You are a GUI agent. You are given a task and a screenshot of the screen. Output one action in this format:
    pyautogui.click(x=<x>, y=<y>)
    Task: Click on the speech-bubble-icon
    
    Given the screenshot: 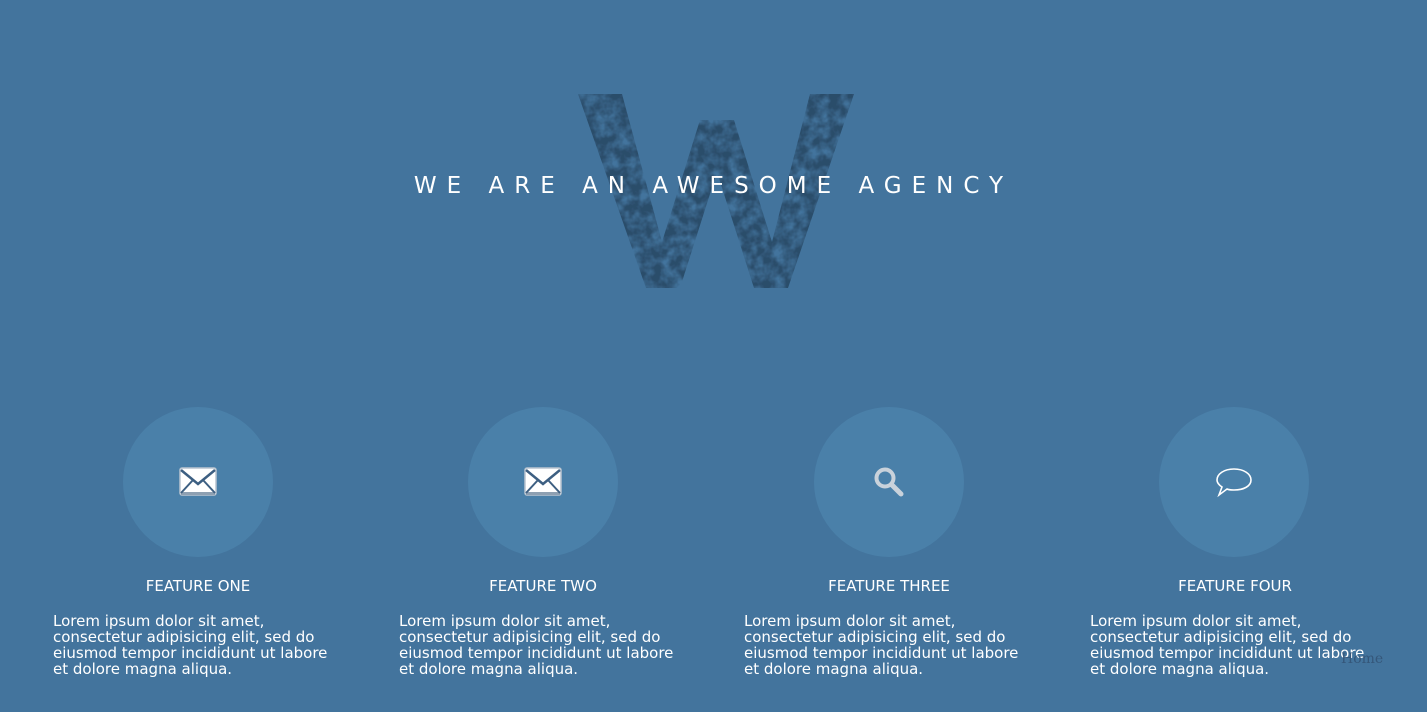 What is the action you would take?
    pyautogui.click(x=1234, y=483)
    